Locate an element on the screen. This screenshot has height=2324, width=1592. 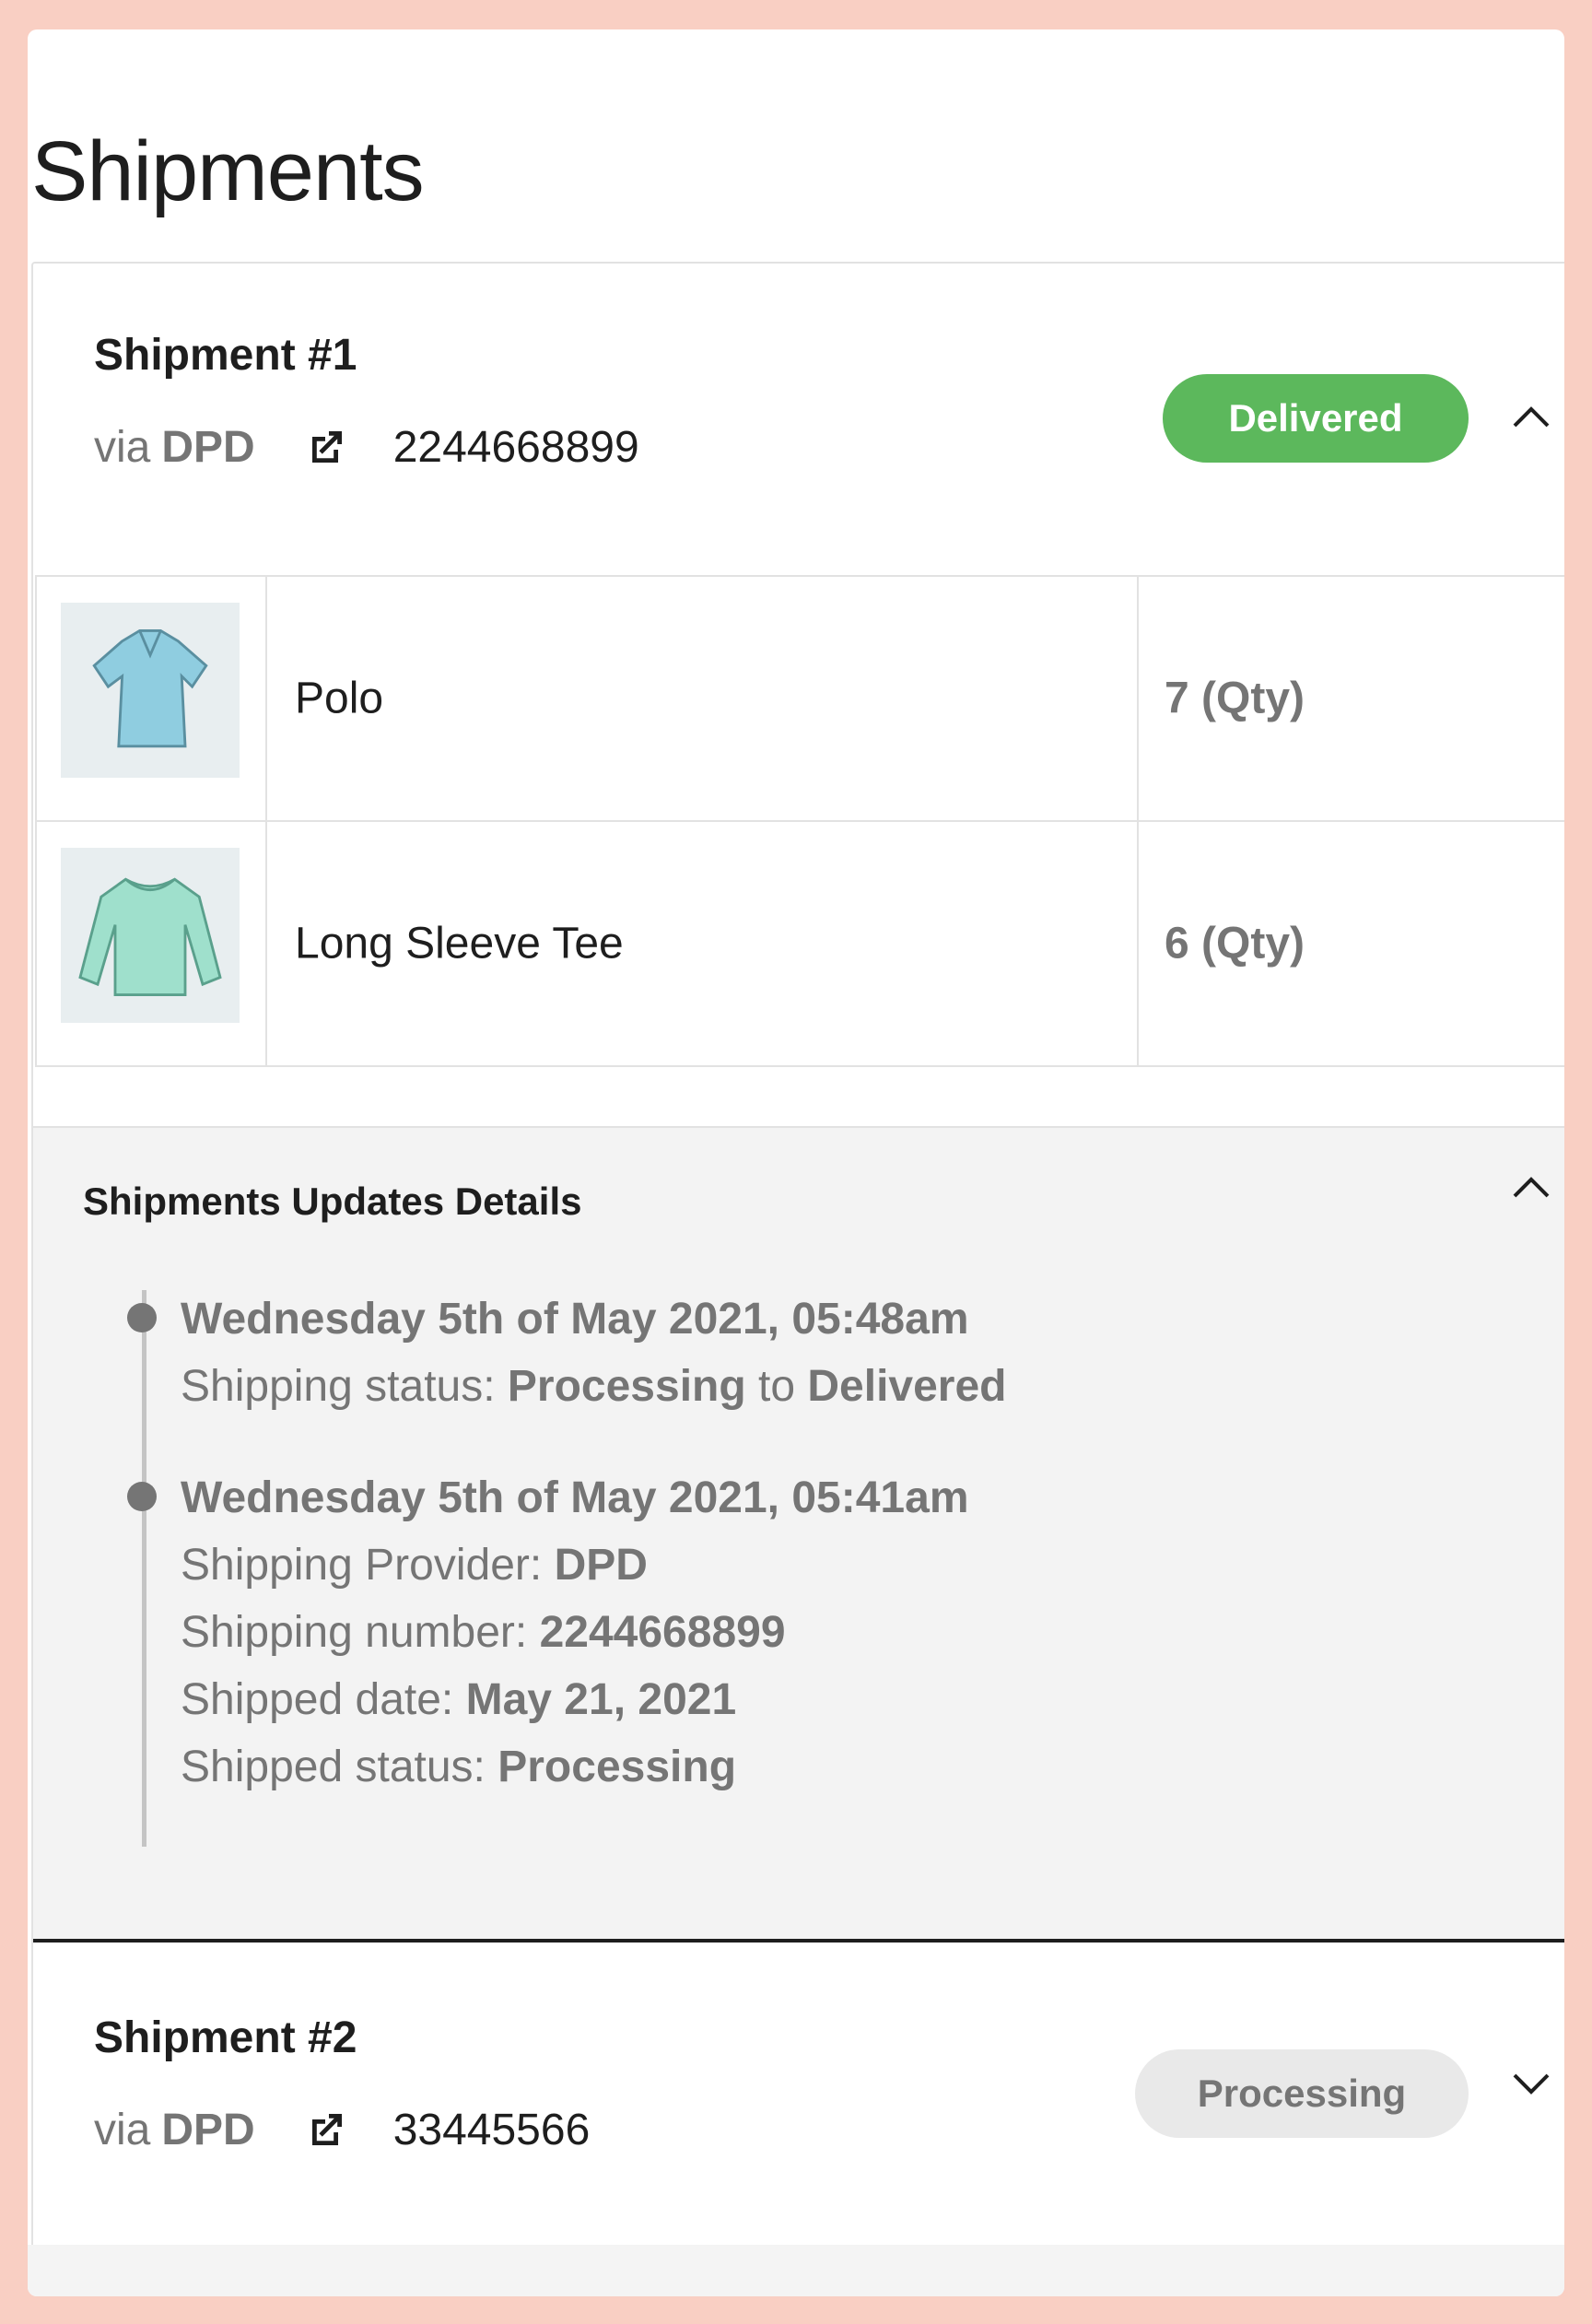
event-detail: Shipped date: May 21, 2021 is located at coordinates (575, 1699).